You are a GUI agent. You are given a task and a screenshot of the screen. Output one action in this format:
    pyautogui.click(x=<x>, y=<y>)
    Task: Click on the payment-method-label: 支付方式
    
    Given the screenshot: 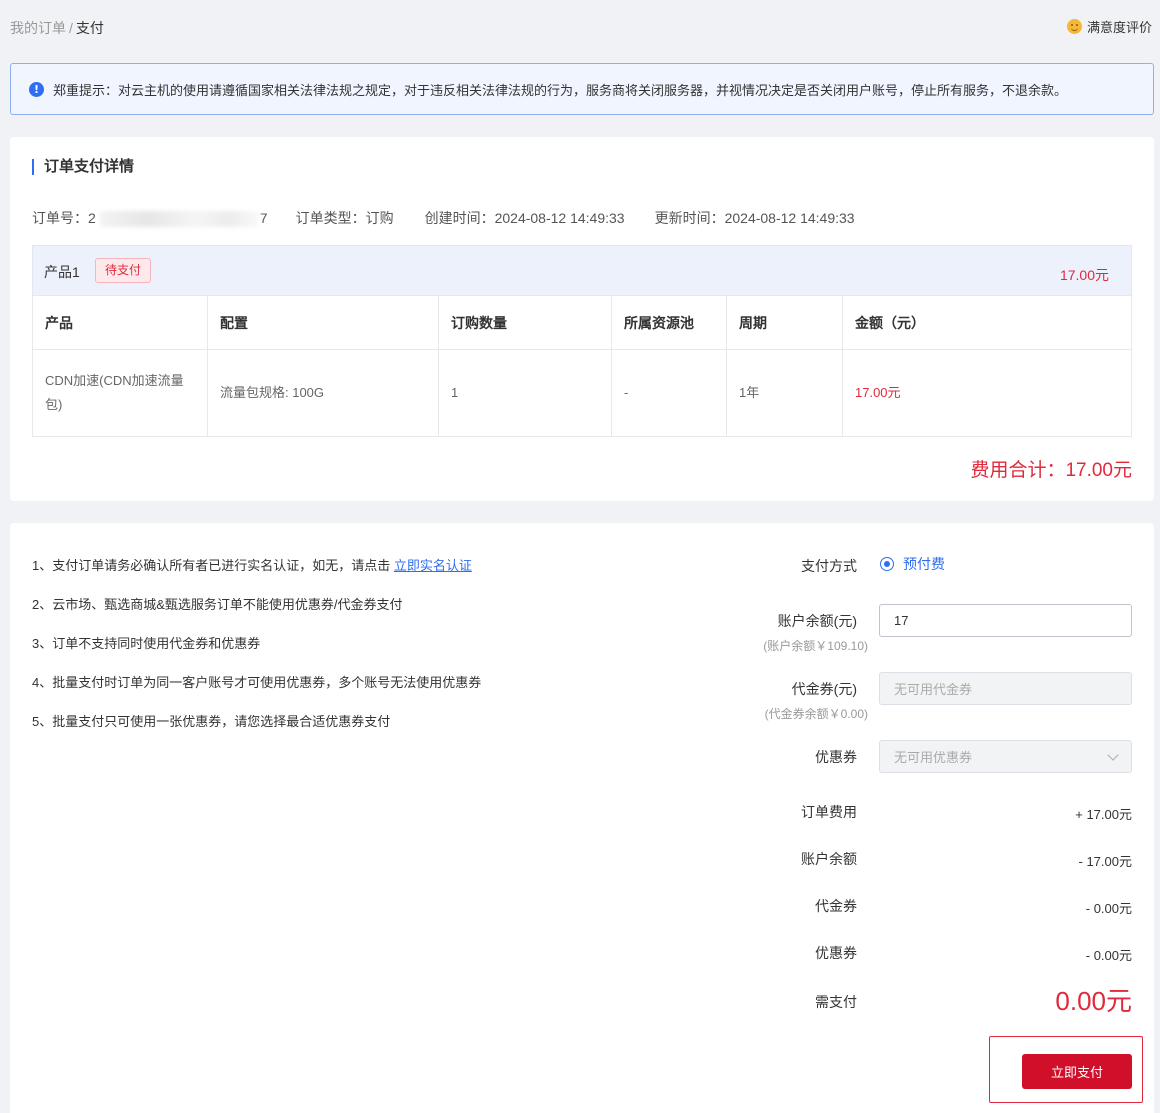 What is the action you would take?
    pyautogui.click(x=829, y=566)
    